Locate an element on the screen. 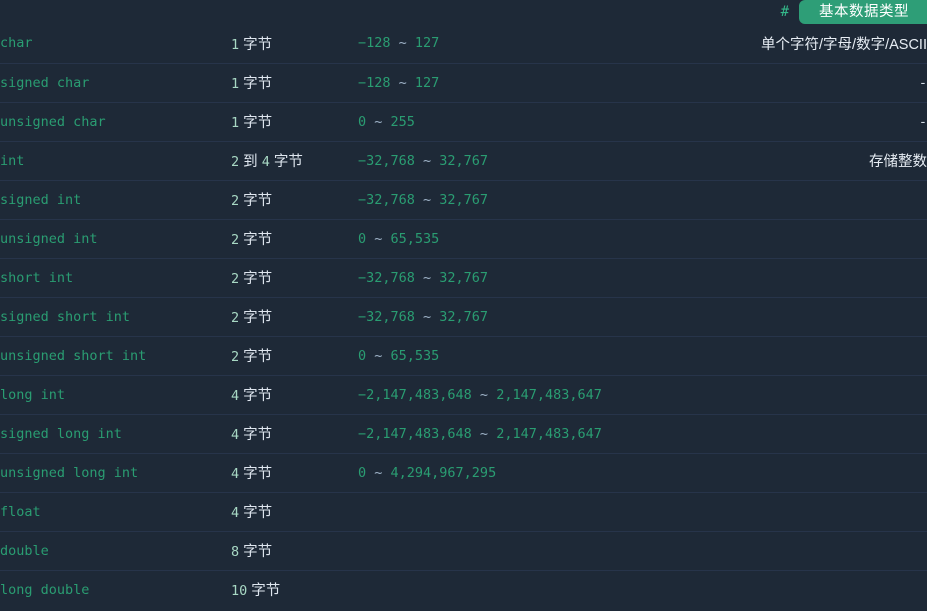 The image size is (927, 611). cell-type-name: int is located at coordinates (115, 160).